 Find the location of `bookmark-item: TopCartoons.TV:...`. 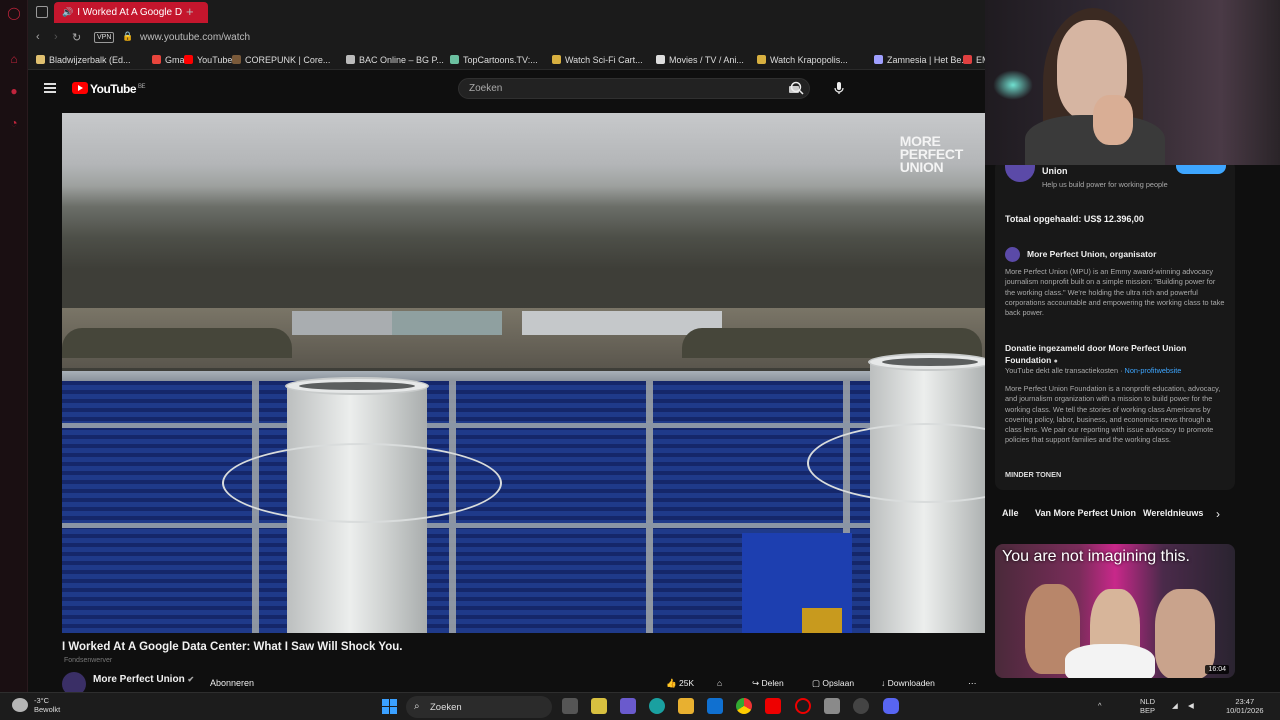

bookmark-item: TopCartoons.TV:... is located at coordinates (494, 60).